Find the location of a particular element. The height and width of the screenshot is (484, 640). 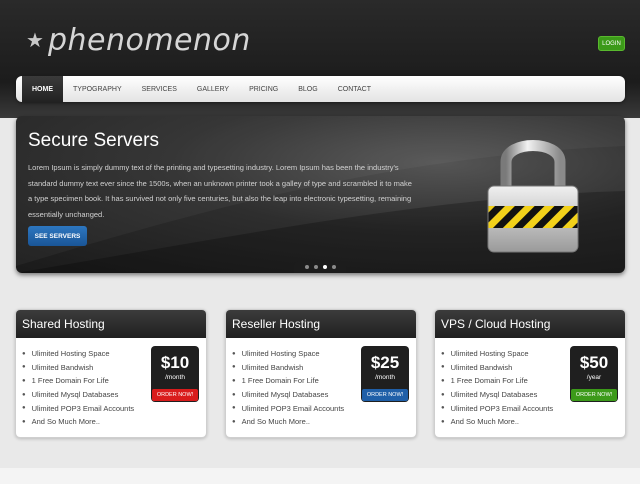

slider-pagination is located at coordinates (320, 267).